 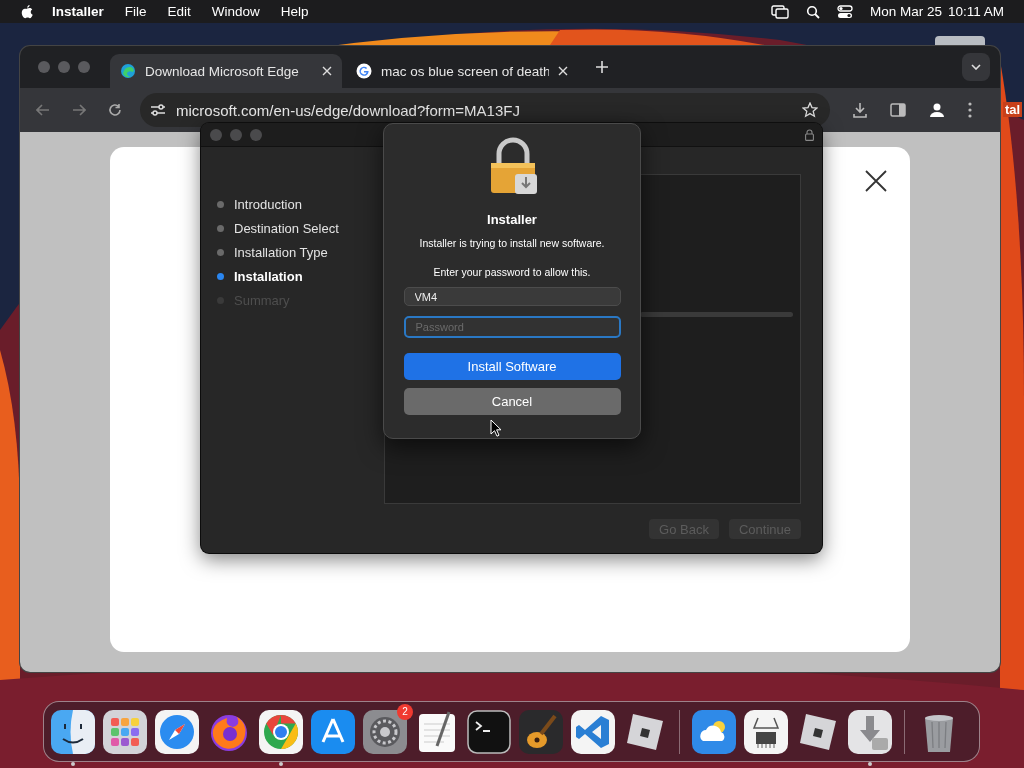 I want to click on menu-icon, so click(x=970, y=110).